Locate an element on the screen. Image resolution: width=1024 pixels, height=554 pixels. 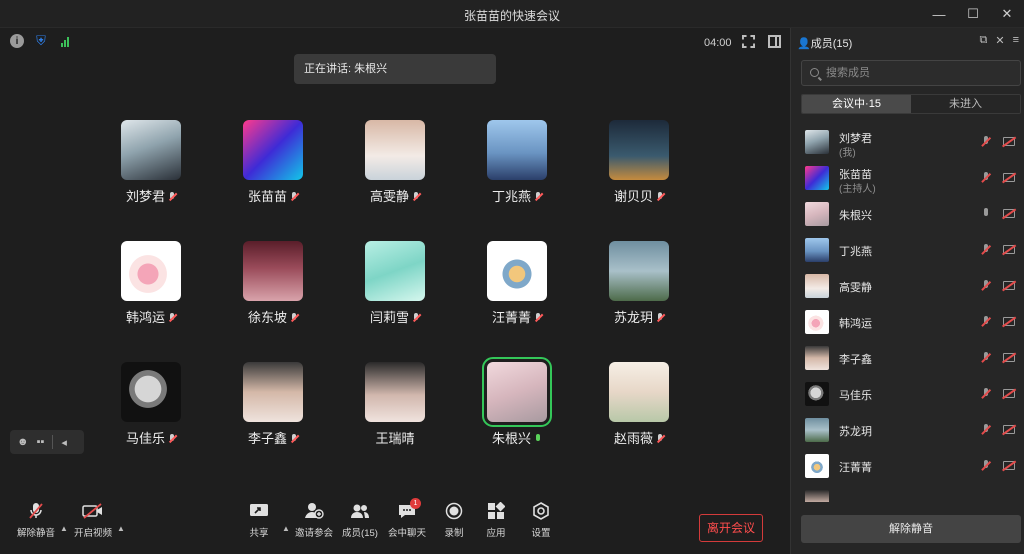
member-row: 李子鑫 is located at coordinates (907, 358).